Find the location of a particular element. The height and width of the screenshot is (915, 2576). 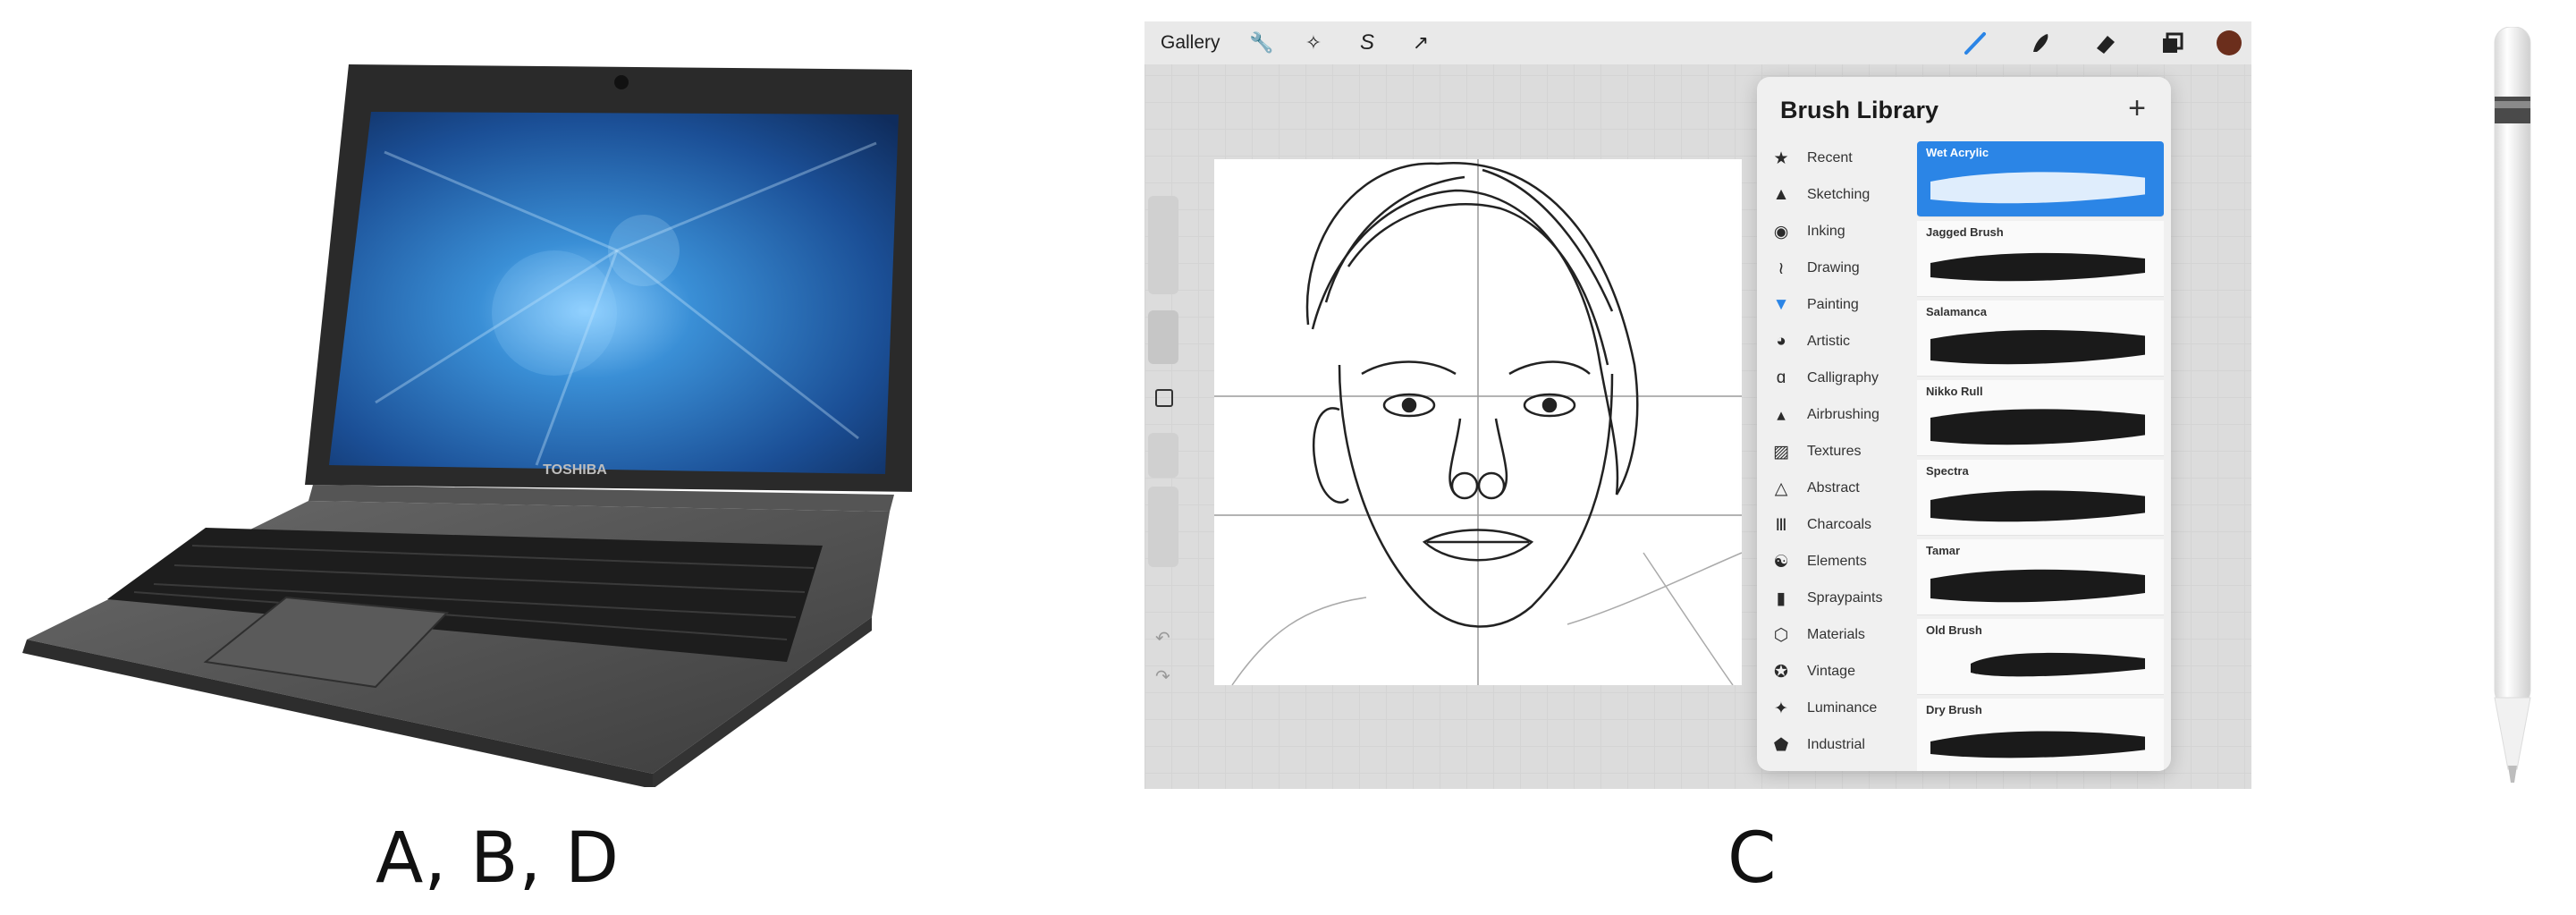

wrench-icon: 🔧 is located at coordinates (1261, 43).